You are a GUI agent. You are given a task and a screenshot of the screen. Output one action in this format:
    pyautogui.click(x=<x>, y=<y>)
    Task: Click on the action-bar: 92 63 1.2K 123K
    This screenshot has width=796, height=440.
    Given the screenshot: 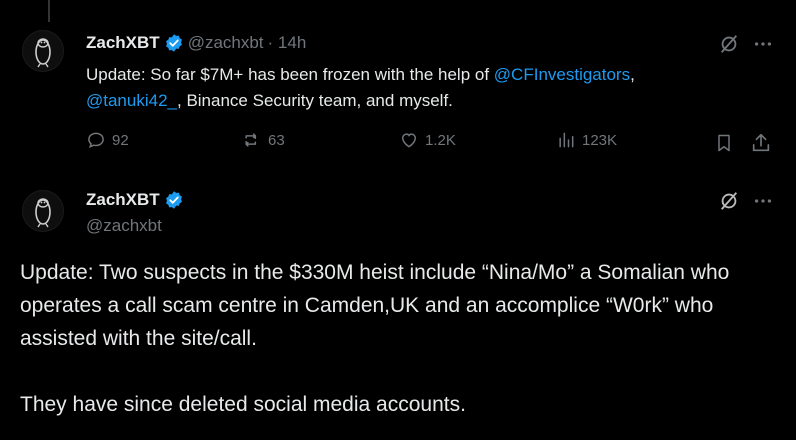 What is the action you would take?
    pyautogui.click(x=436, y=143)
    